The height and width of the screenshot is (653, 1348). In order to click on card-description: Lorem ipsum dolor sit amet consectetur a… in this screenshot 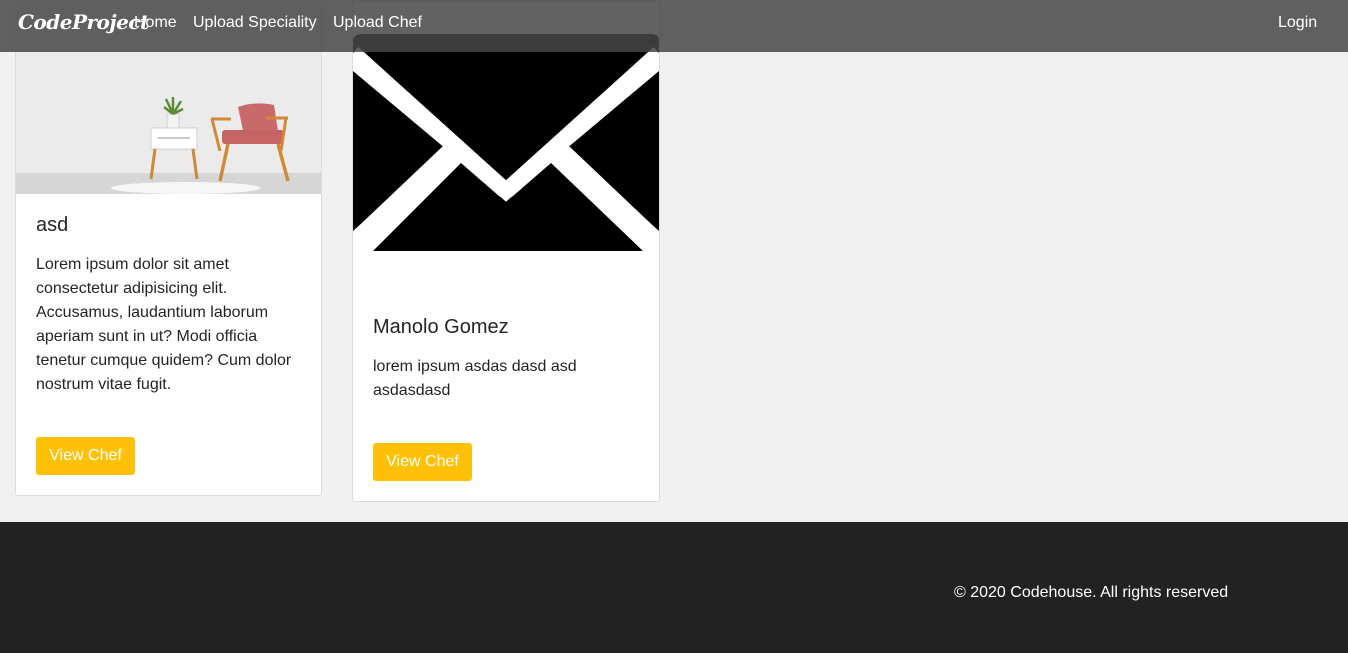, I will do `click(164, 324)`.